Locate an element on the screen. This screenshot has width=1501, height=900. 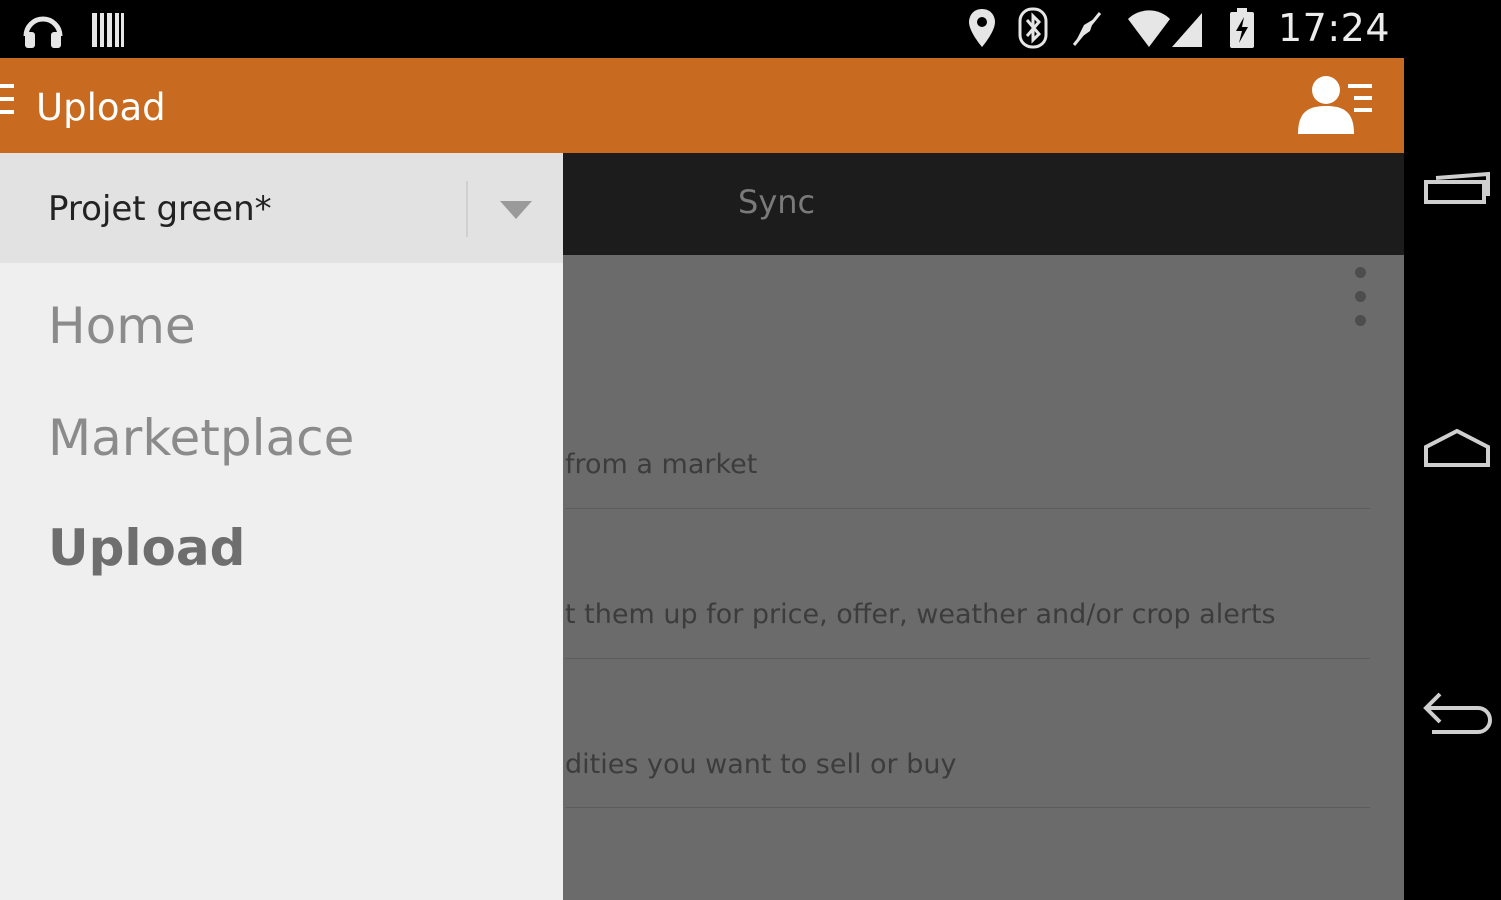
mute-icon is located at coordinates (1087, 29).